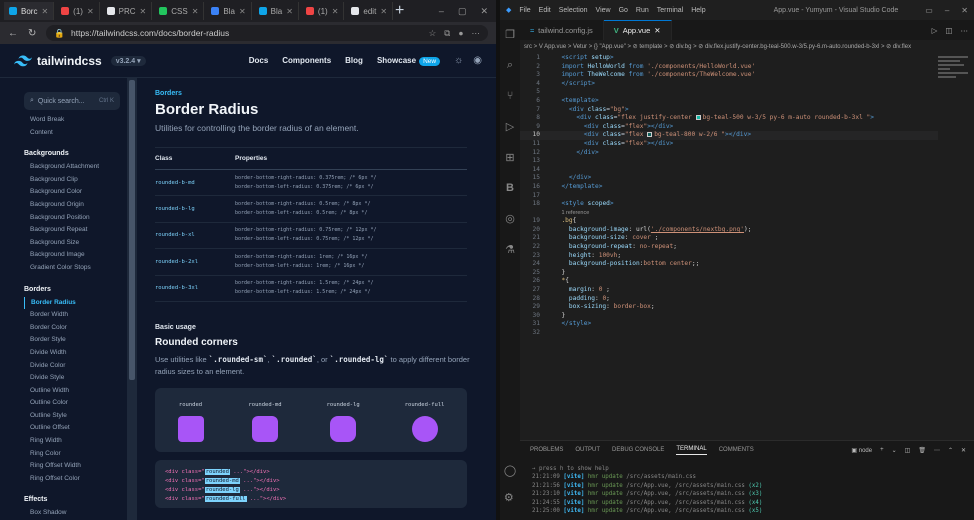 Image resolution: width=974 pixels, height=520 pixels. Describe the element at coordinates (75, 243) in the screenshot. I see `sidebar-item: Background Size` at that location.